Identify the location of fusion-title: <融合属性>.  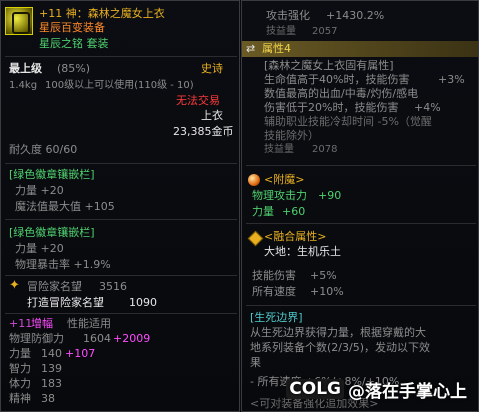
(295, 236).